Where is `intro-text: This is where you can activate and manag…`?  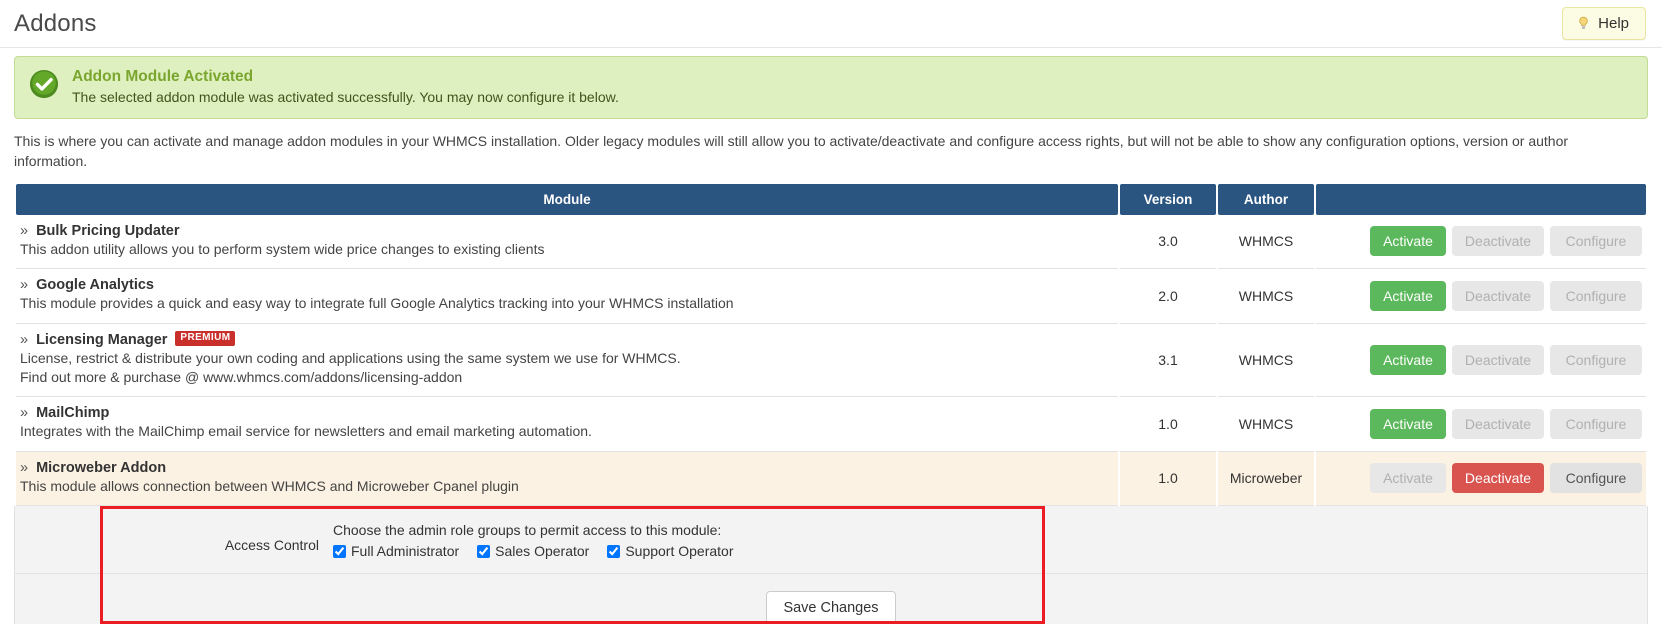
intro-text: This is where you can activate and manag… is located at coordinates (791, 150).